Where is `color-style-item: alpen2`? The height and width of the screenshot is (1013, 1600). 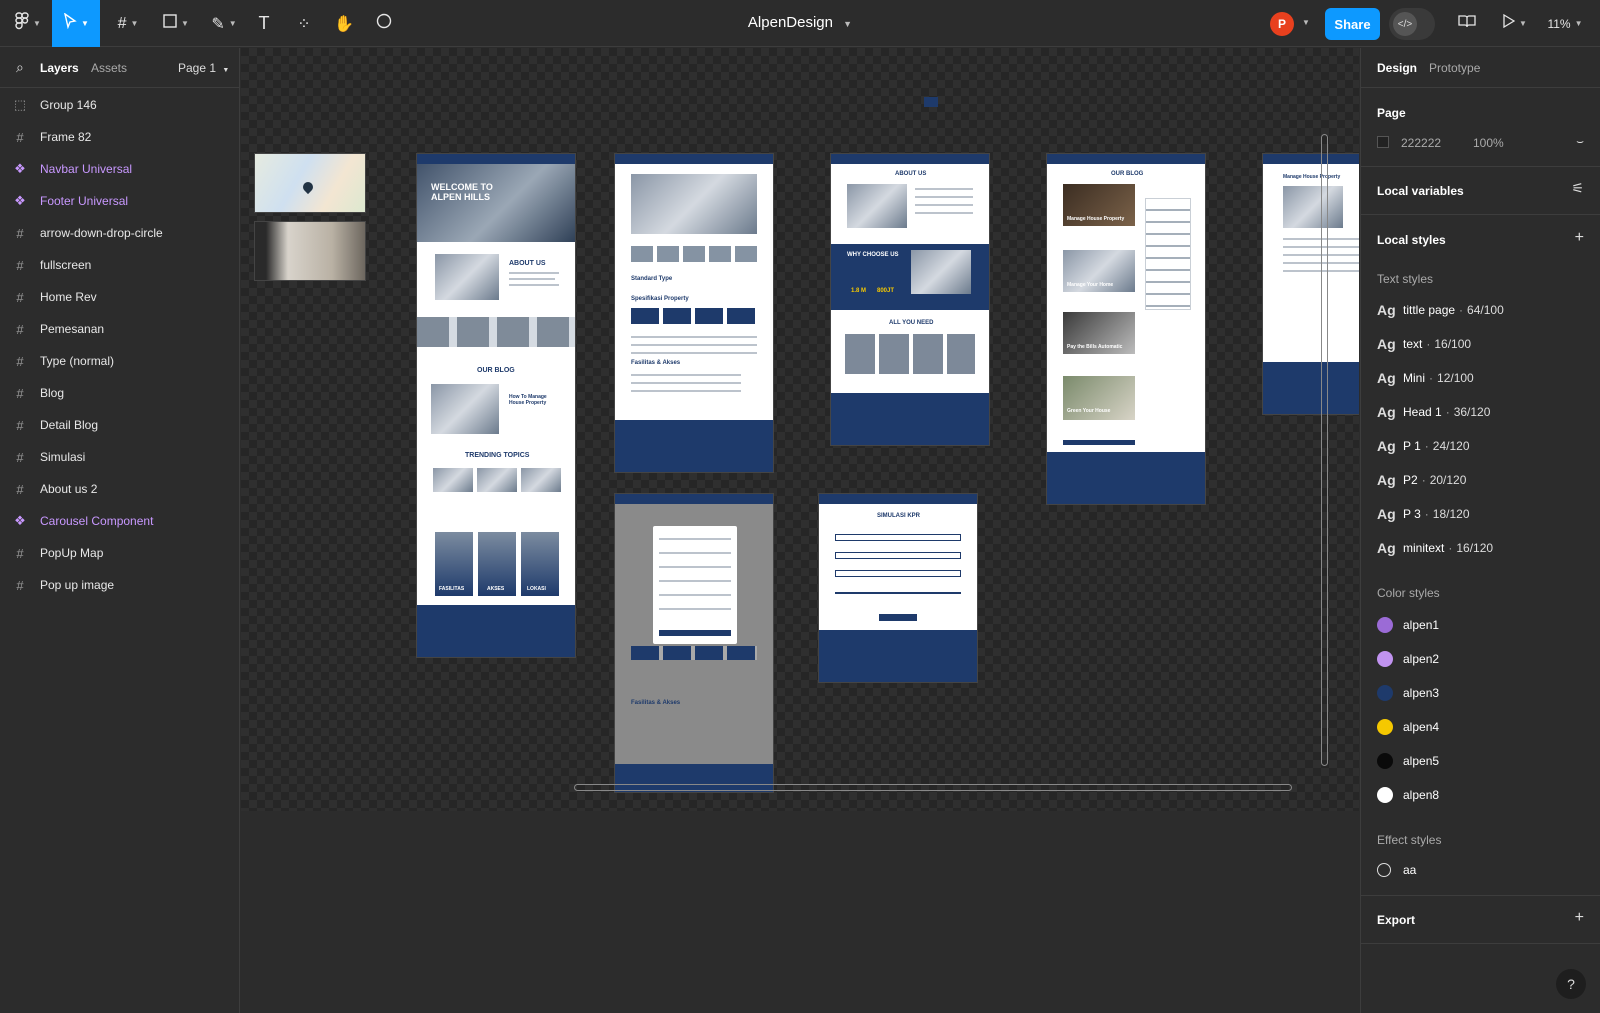 color-style-item: alpen2 is located at coordinates (1408, 659).